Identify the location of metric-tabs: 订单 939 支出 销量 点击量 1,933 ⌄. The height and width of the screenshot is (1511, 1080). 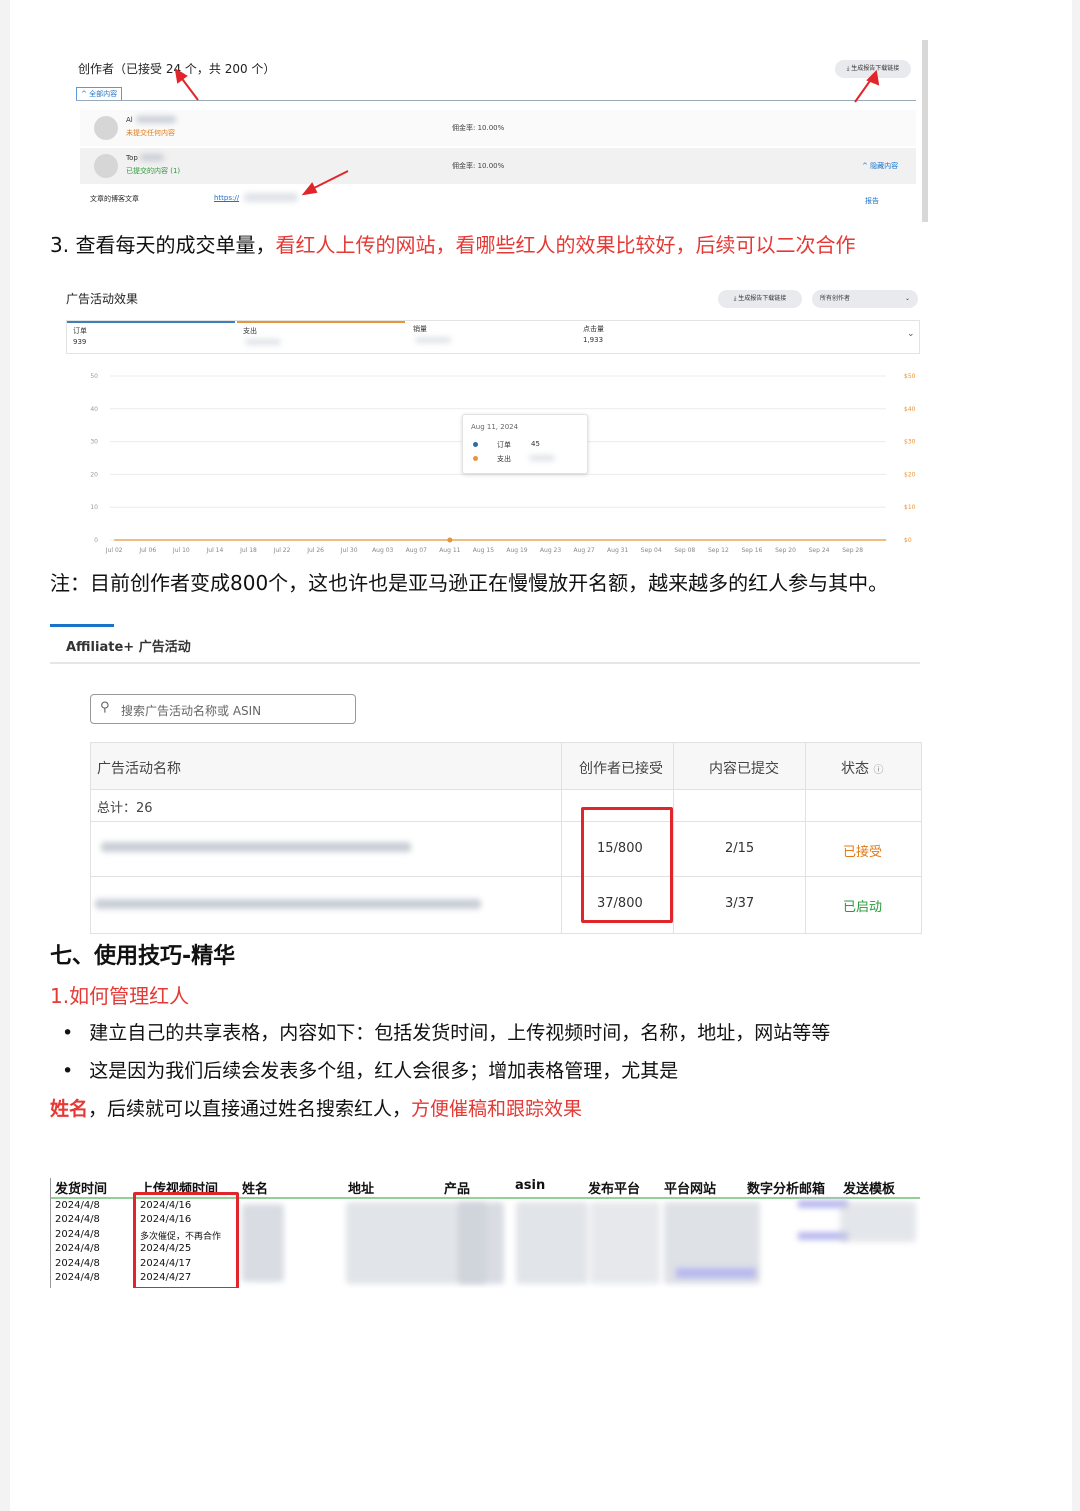
(493, 337).